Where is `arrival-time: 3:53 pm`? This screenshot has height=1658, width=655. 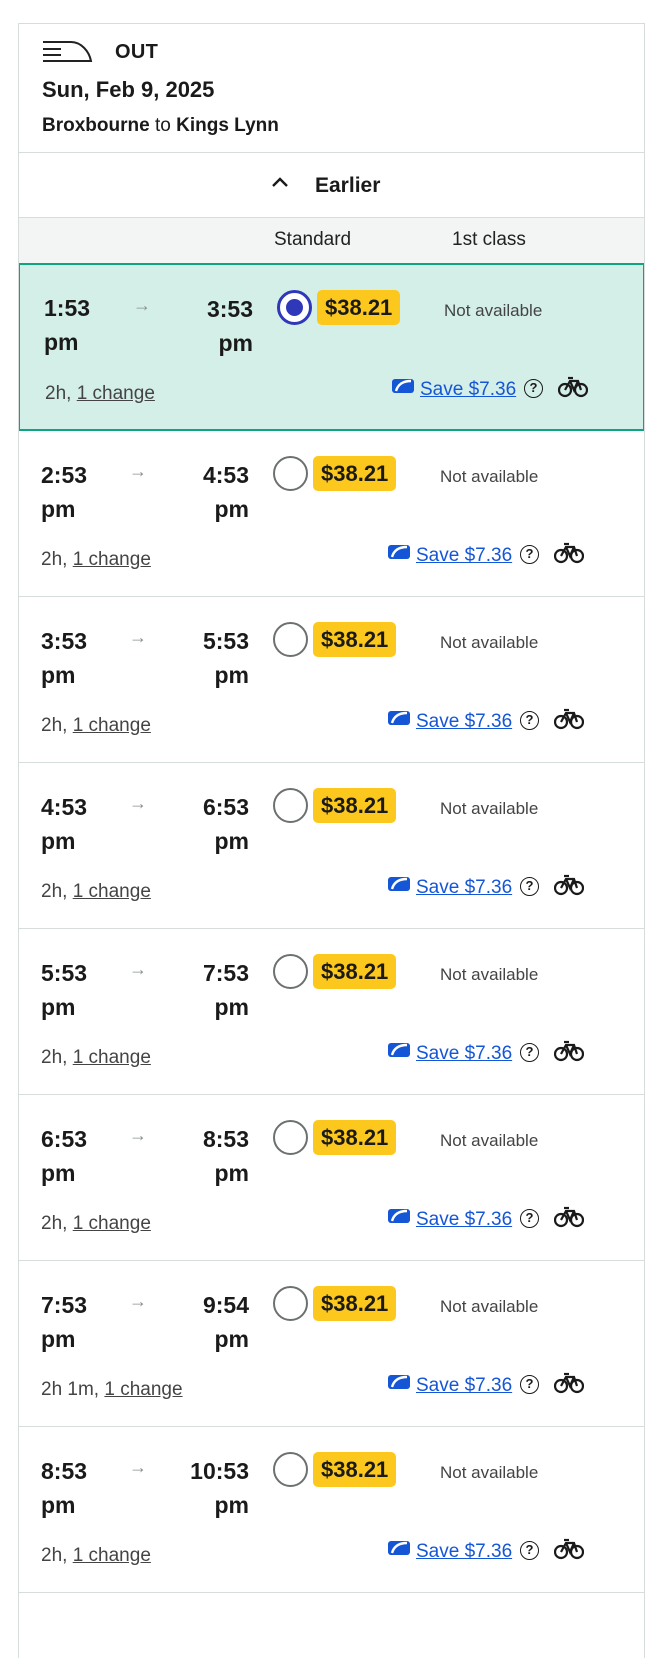 arrival-time: 3:53 pm is located at coordinates (229, 326).